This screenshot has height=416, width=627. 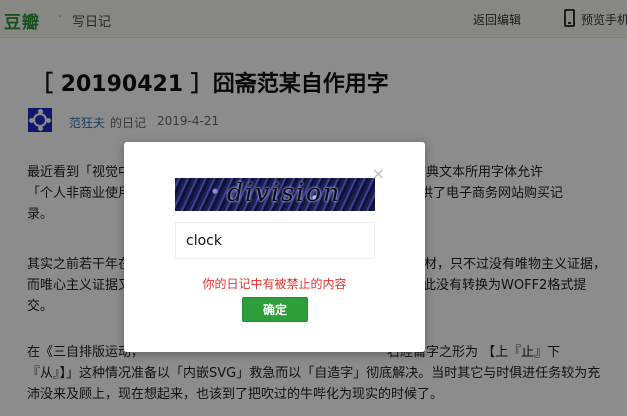 I want to click on error-message: 你的日记中有被禁止的内容, so click(x=274, y=284).